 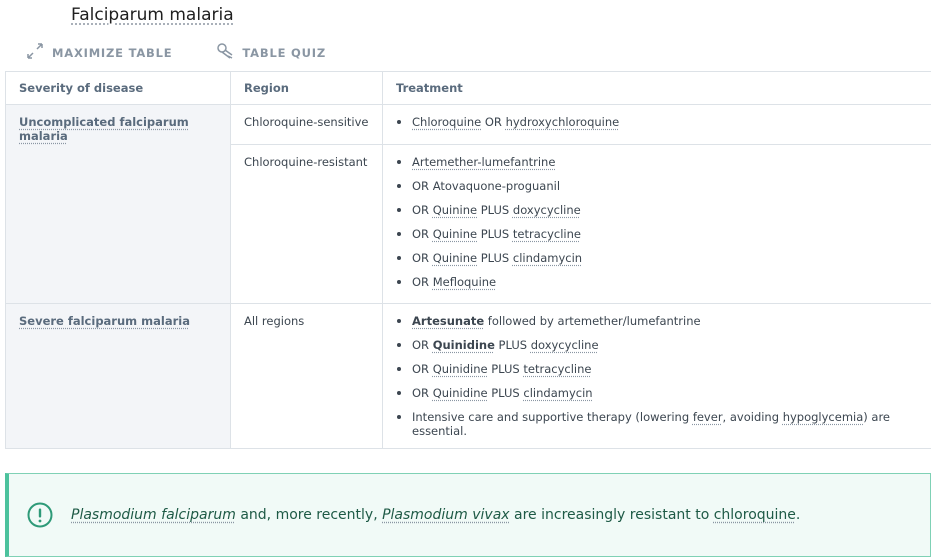 I want to click on maximize-table-label: MAXIMIZE TABLE, so click(x=112, y=52).